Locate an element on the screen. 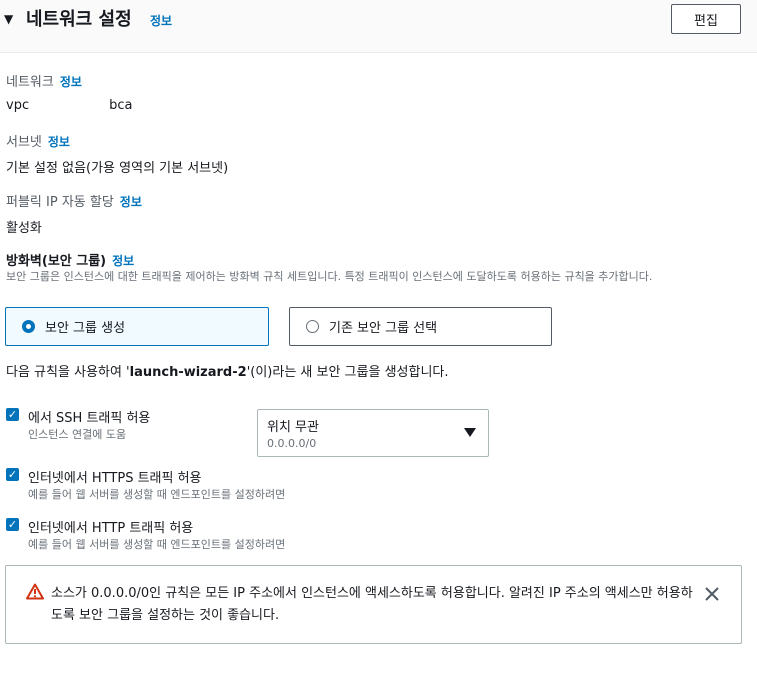  create-security-group-tile: 보안 그룹 생성 is located at coordinates (137, 326).